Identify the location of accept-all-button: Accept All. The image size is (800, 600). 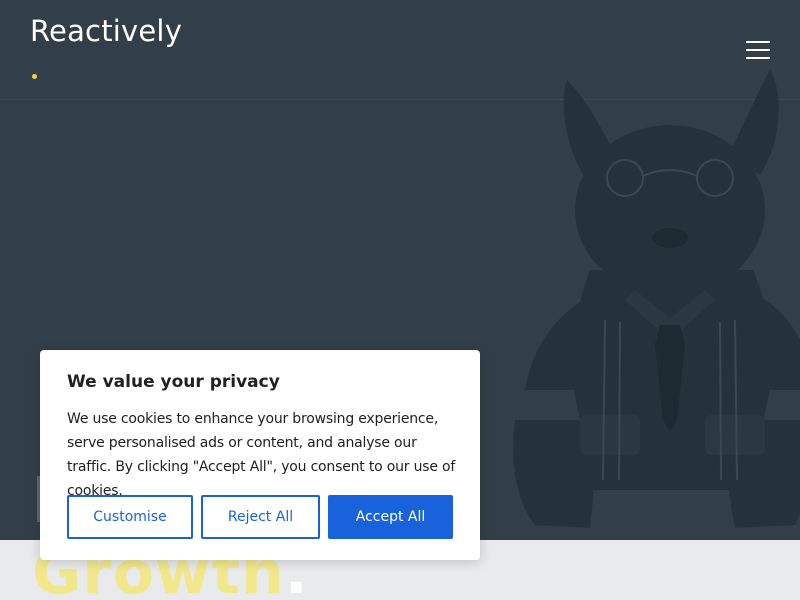
(390, 517).